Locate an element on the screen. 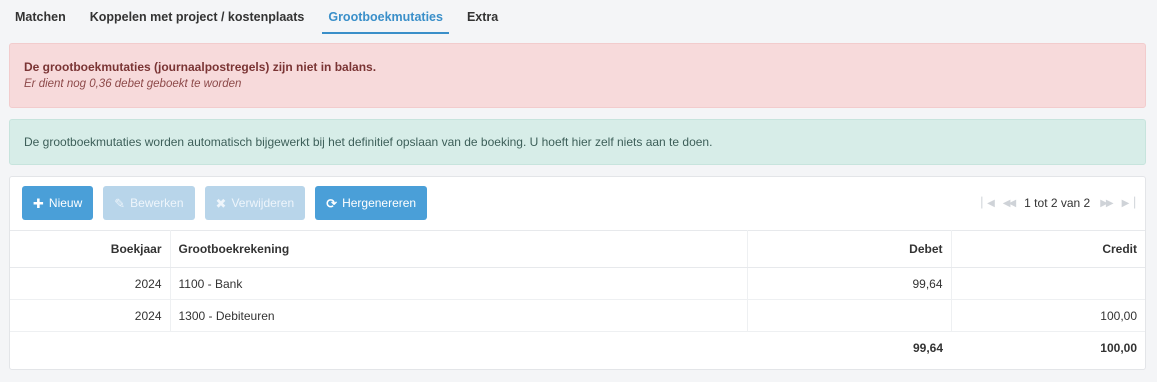 This screenshot has height=382, width=1157. edit-icon: ✎ is located at coordinates (120, 203).